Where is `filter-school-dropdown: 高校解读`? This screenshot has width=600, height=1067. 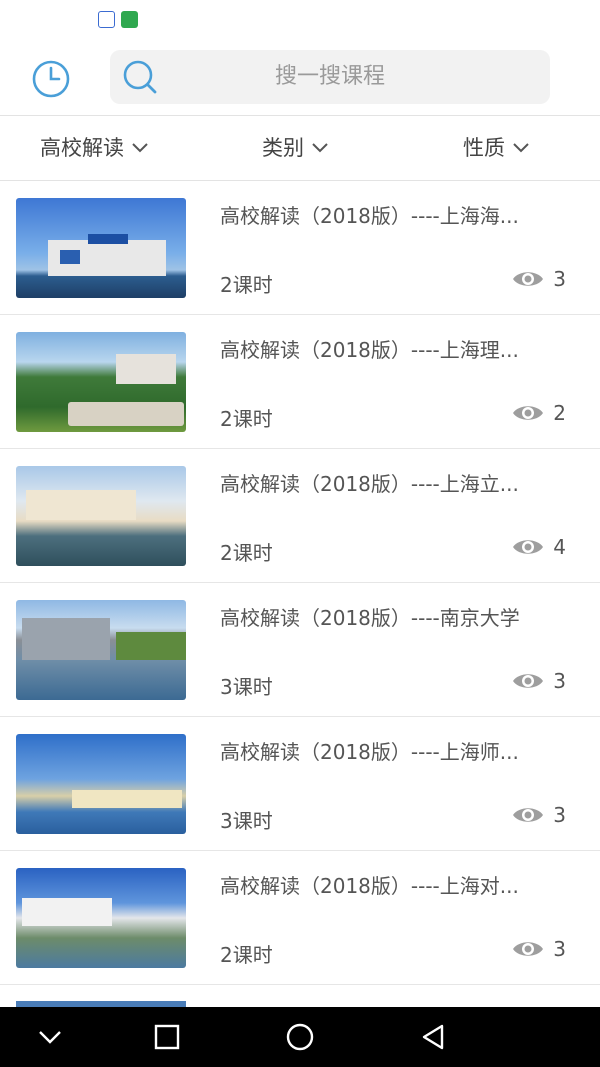 filter-school-dropdown: 高校解读 is located at coordinates (94, 148).